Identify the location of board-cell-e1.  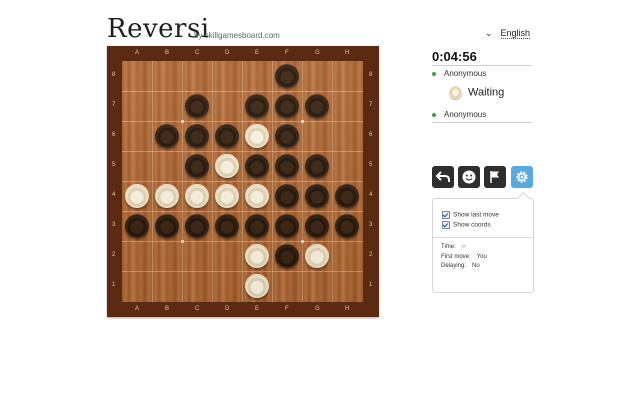
(257, 286).